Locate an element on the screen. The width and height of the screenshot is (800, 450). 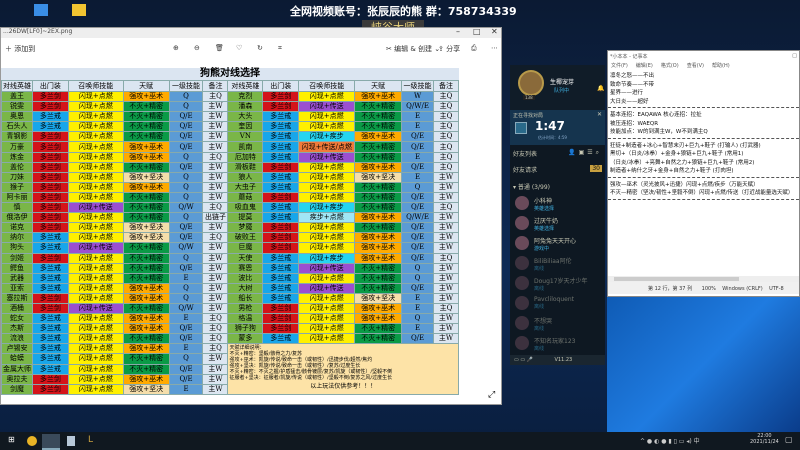
notepad-menu-item: 帮助(H) is located at coordinates (721, 66).